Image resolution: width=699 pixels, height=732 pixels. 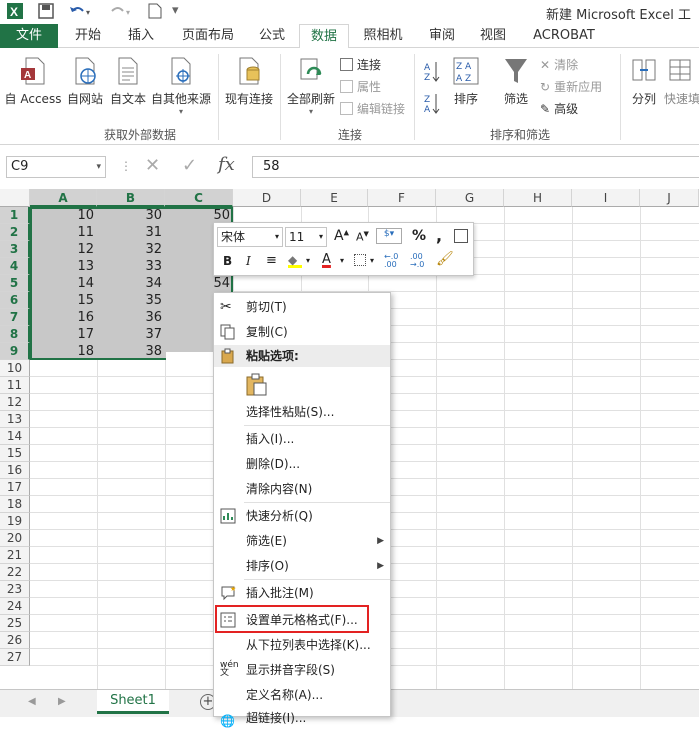 I want to click on row-header: 27, so click(x=15, y=657).